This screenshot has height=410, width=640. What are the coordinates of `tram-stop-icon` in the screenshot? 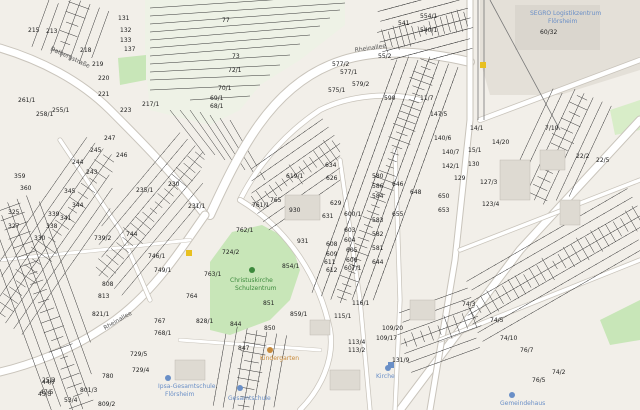 It's located at (391, 365).